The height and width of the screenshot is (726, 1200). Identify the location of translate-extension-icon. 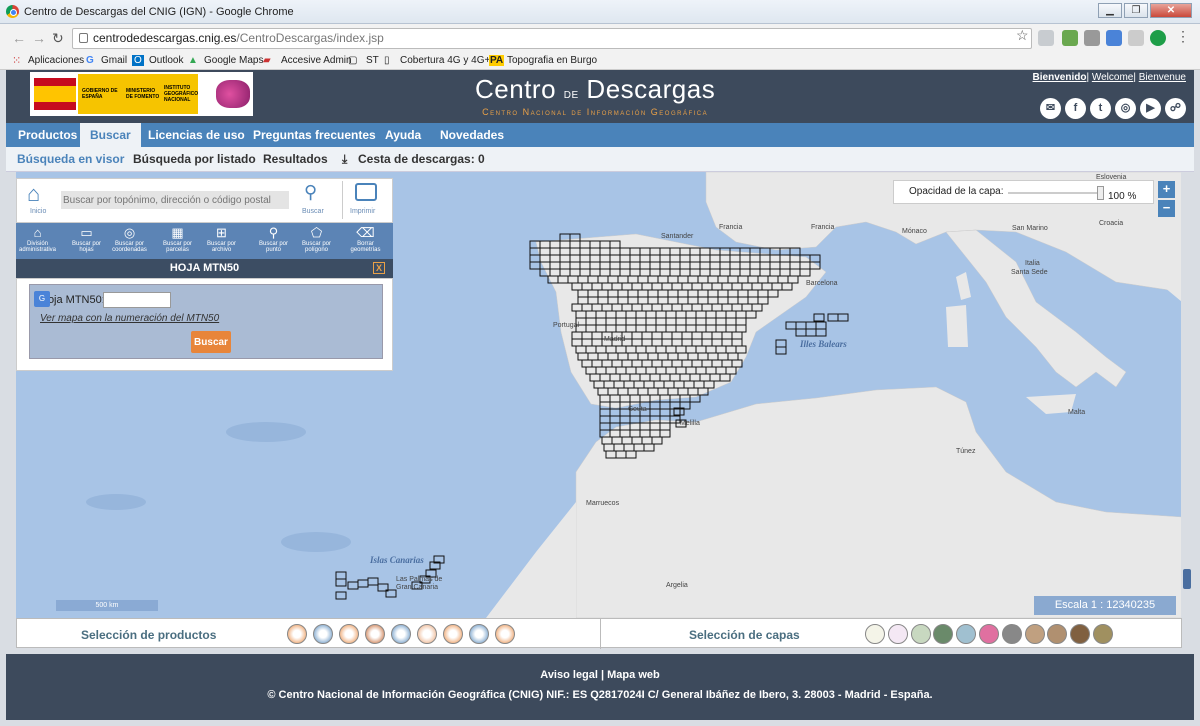
(1114, 38).